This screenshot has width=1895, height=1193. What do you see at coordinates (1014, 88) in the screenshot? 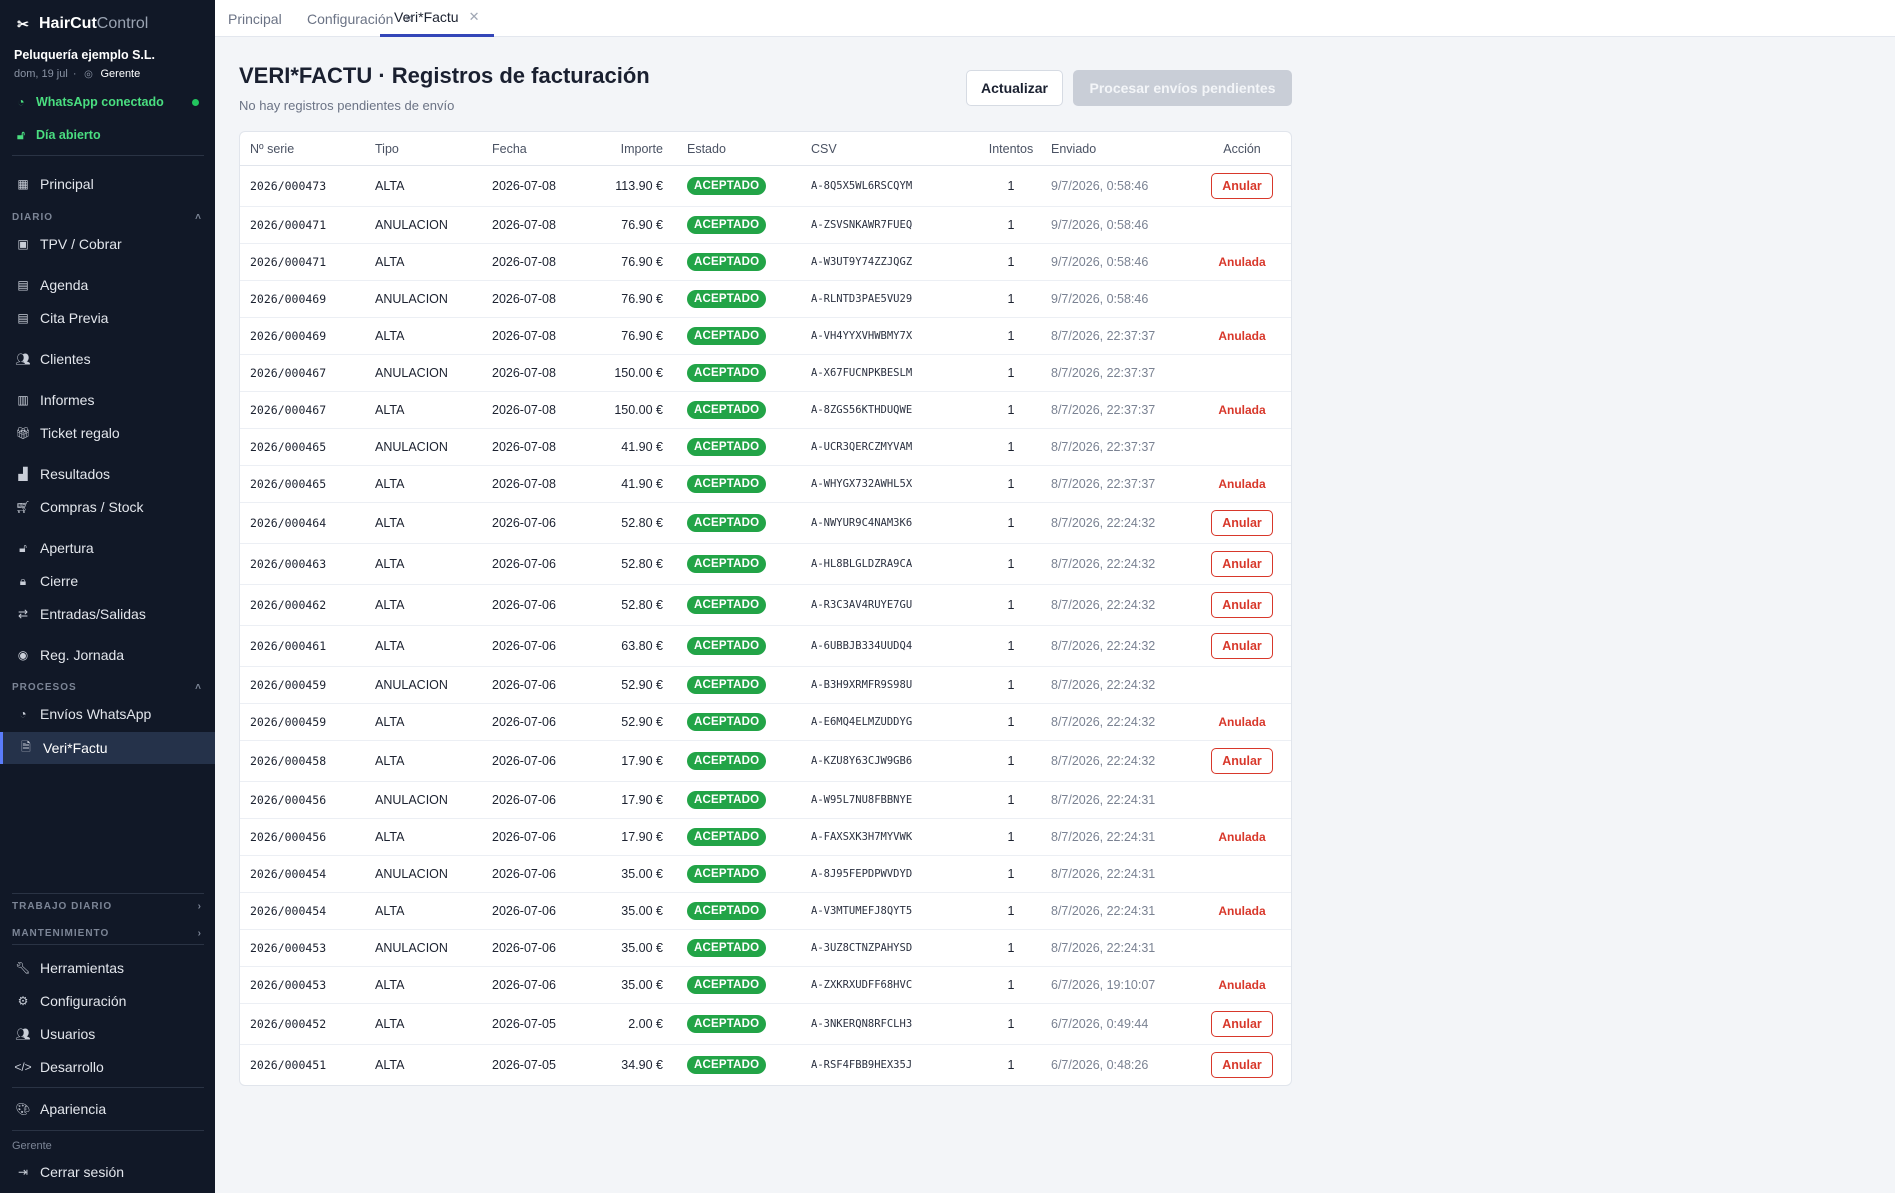
I see `refresh-button: Actualizar` at bounding box center [1014, 88].